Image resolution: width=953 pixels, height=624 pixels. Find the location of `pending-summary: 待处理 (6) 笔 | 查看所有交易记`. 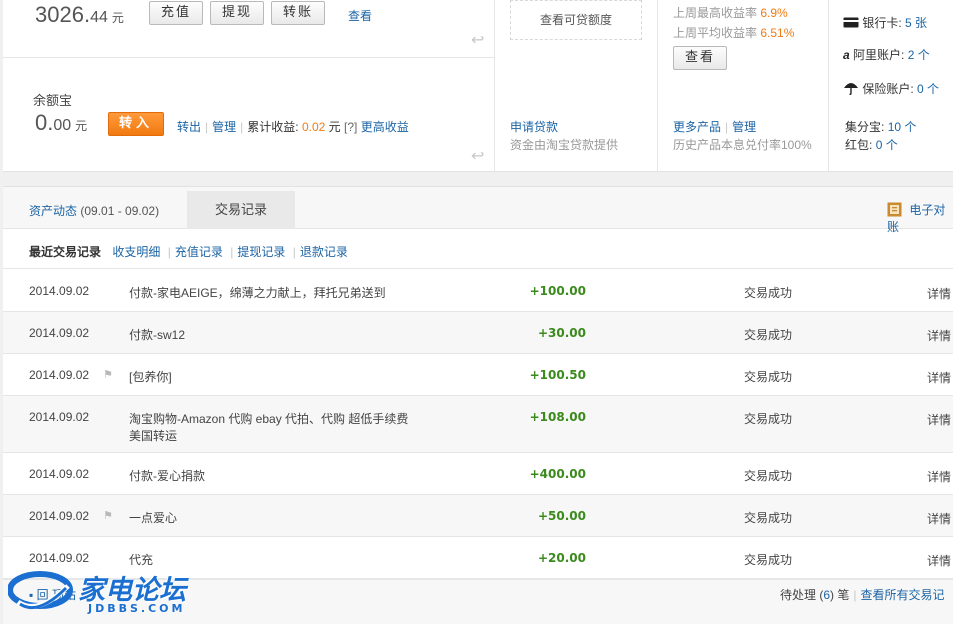

pending-summary: 待处理 (6) 笔 | 查看所有交易记 is located at coordinates (862, 594).